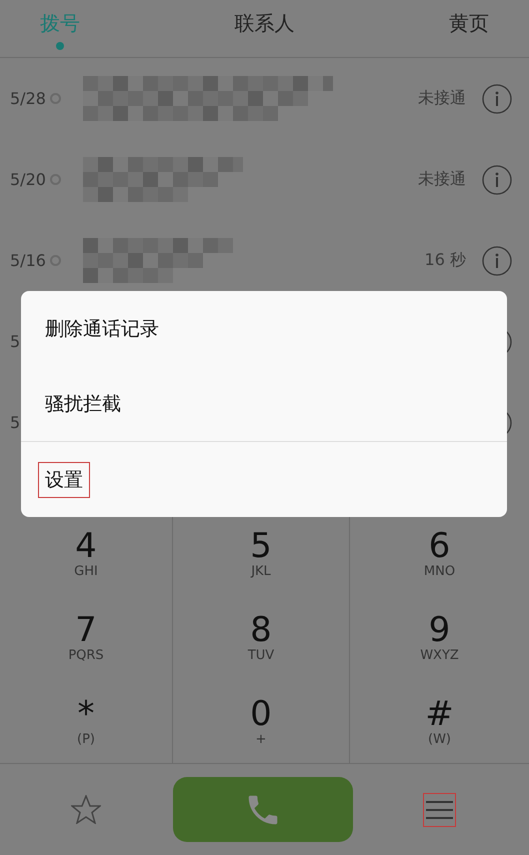 This screenshot has height=855, width=529. Describe the element at coordinates (102, 328) in the screenshot. I see `menu-item: 删除通话记录` at that location.